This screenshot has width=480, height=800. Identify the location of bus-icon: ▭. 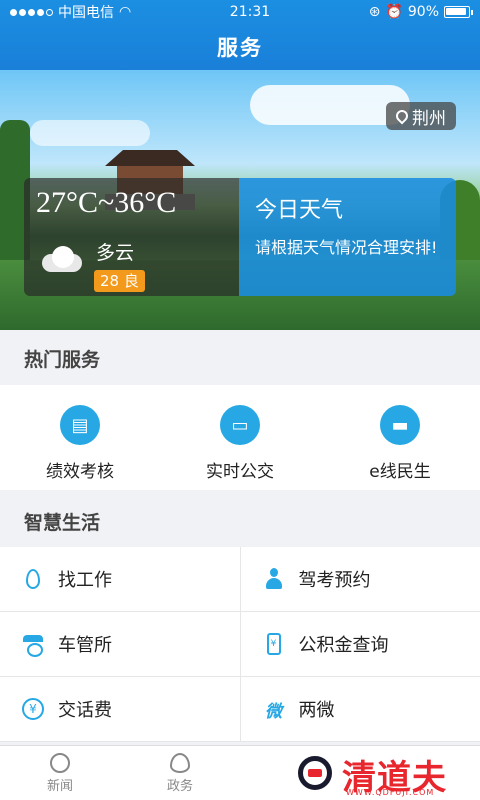
(240, 425).